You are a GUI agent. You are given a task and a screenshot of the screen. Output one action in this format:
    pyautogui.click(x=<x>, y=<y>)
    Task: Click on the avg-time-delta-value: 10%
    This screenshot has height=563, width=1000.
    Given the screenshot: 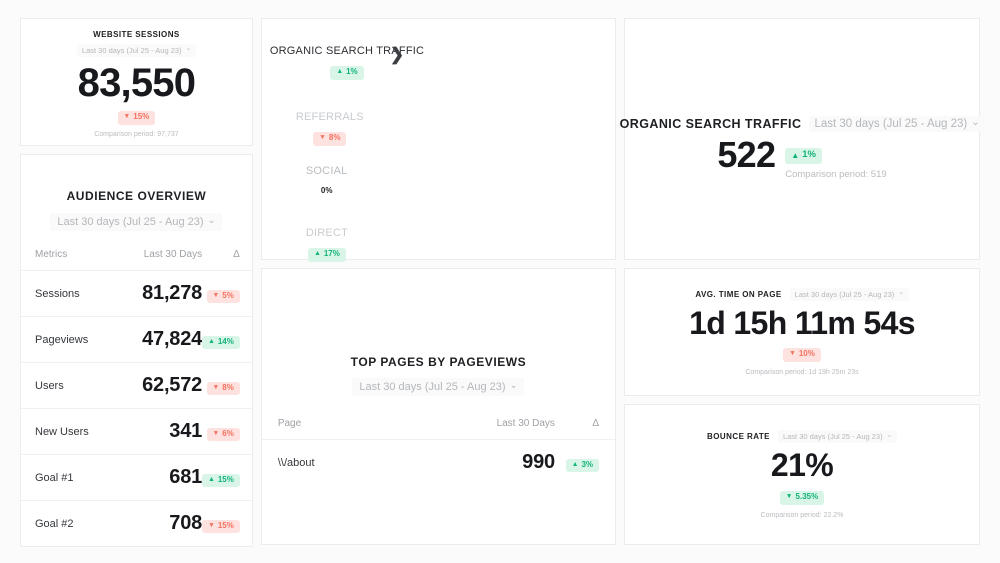 What is the action you would take?
    pyautogui.click(x=806, y=354)
    